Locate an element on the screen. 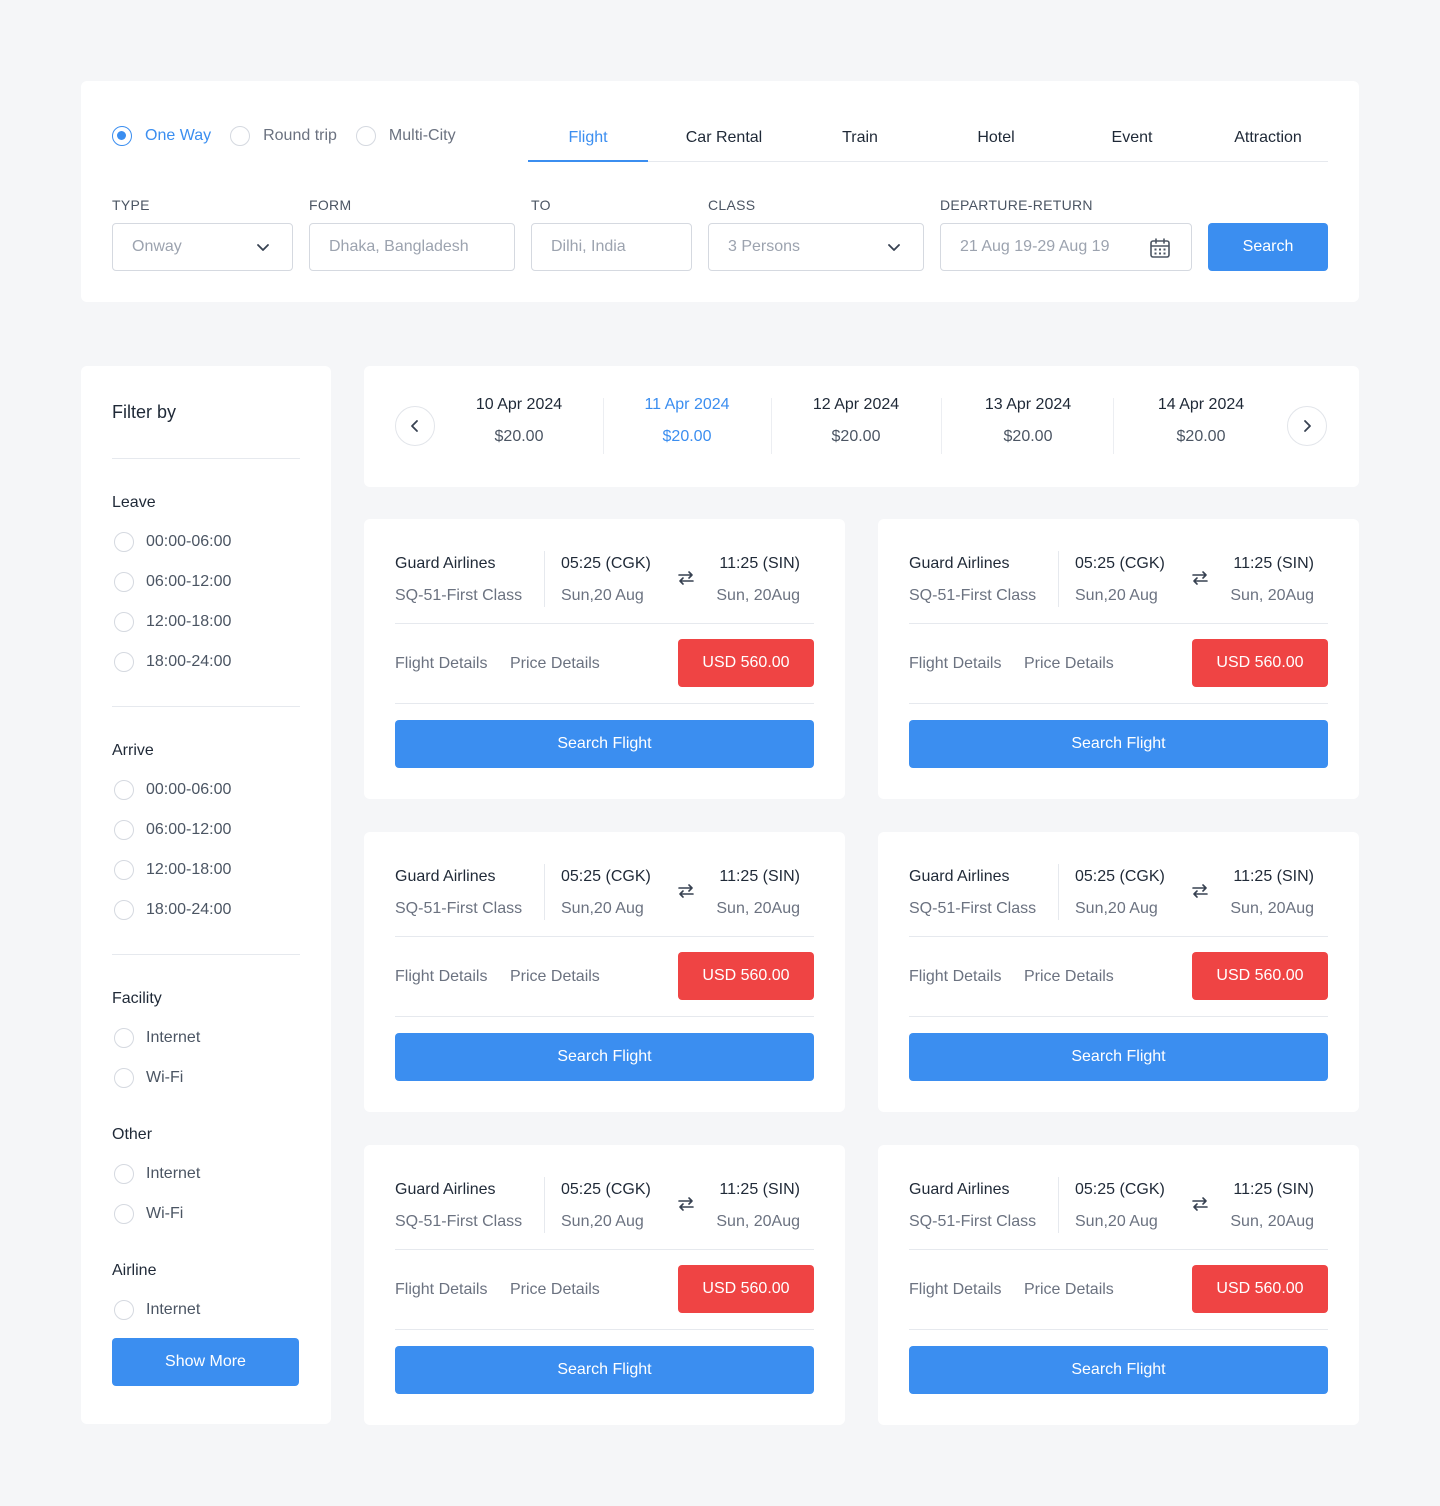 The width and height of the screenshot is (1440, 1506). filter-option-leave: 18:00-24:00 is located at coordinates (172, 662).